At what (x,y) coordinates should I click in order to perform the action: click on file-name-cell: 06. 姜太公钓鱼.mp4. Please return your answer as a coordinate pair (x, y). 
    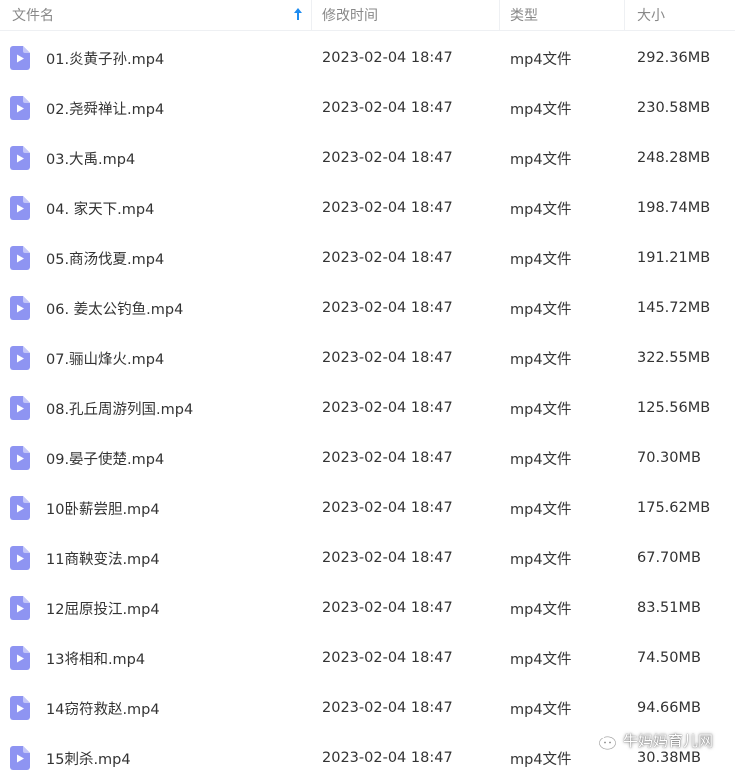
    Looking at the image, I should click on (155, 308).